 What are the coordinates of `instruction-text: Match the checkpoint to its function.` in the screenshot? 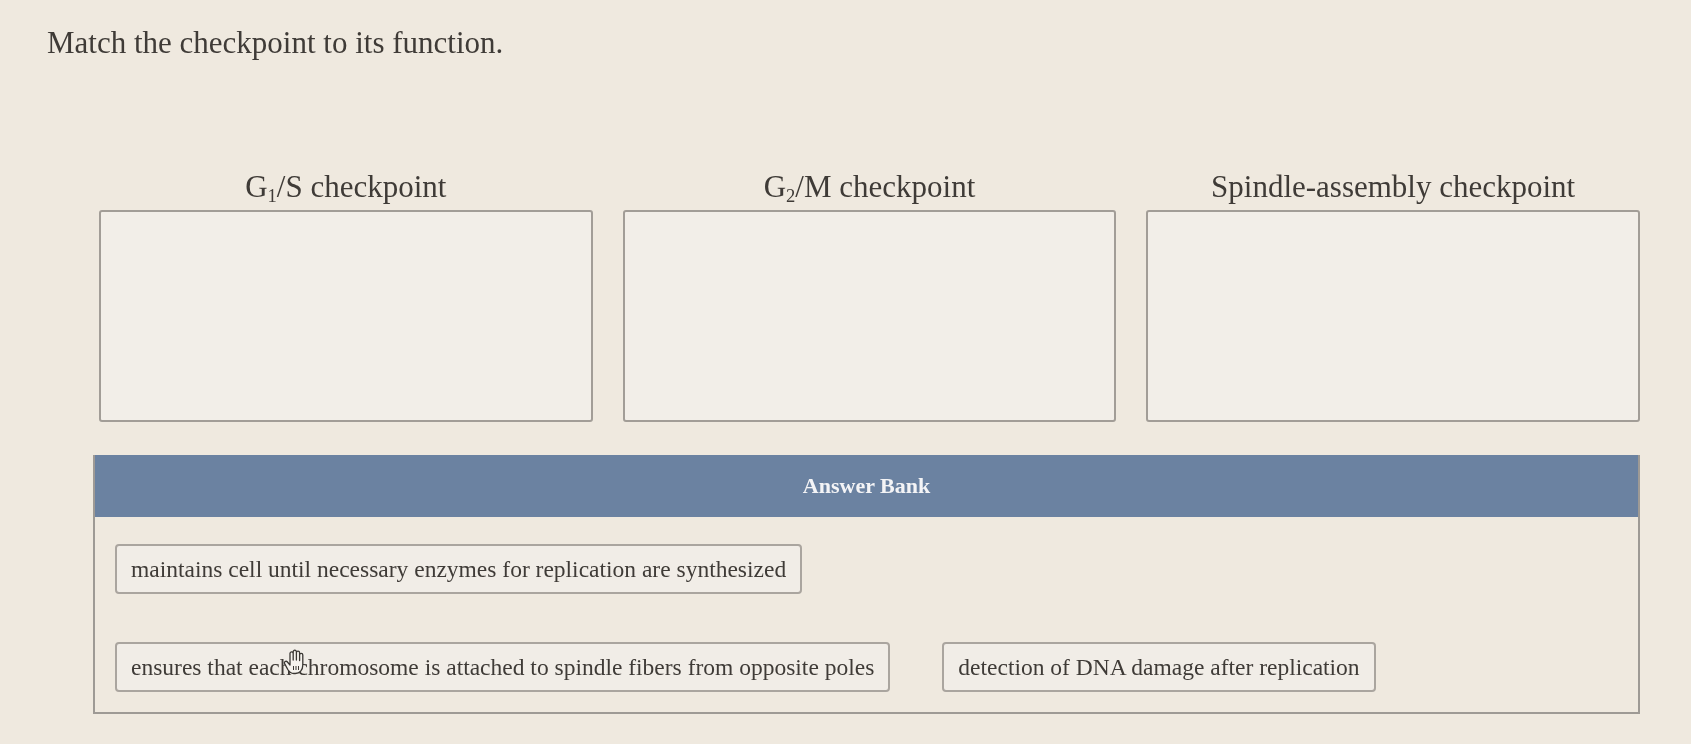 It's located at (275, 43).